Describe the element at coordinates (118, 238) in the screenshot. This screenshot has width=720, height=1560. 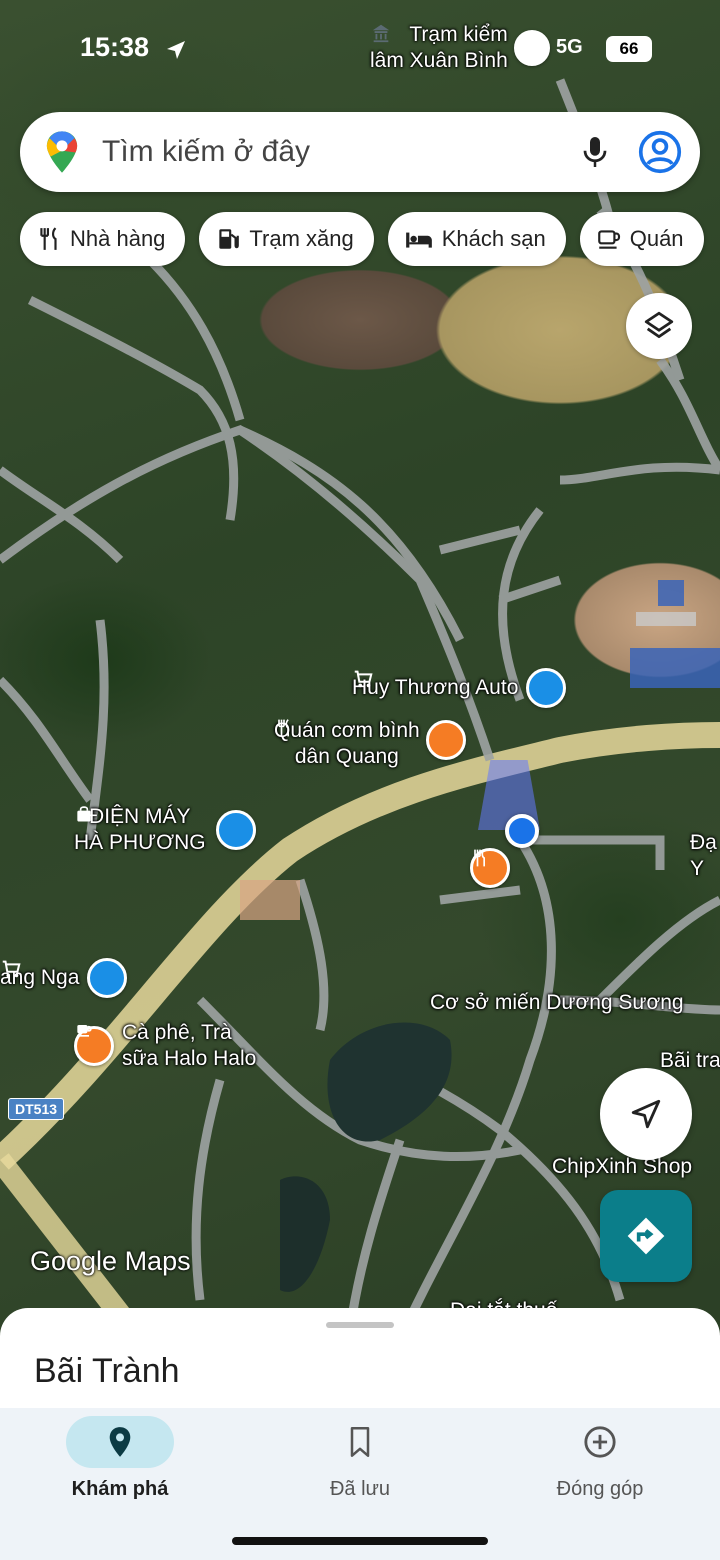
I see `chip-restaurants-label: Nhà hàng` at that location.